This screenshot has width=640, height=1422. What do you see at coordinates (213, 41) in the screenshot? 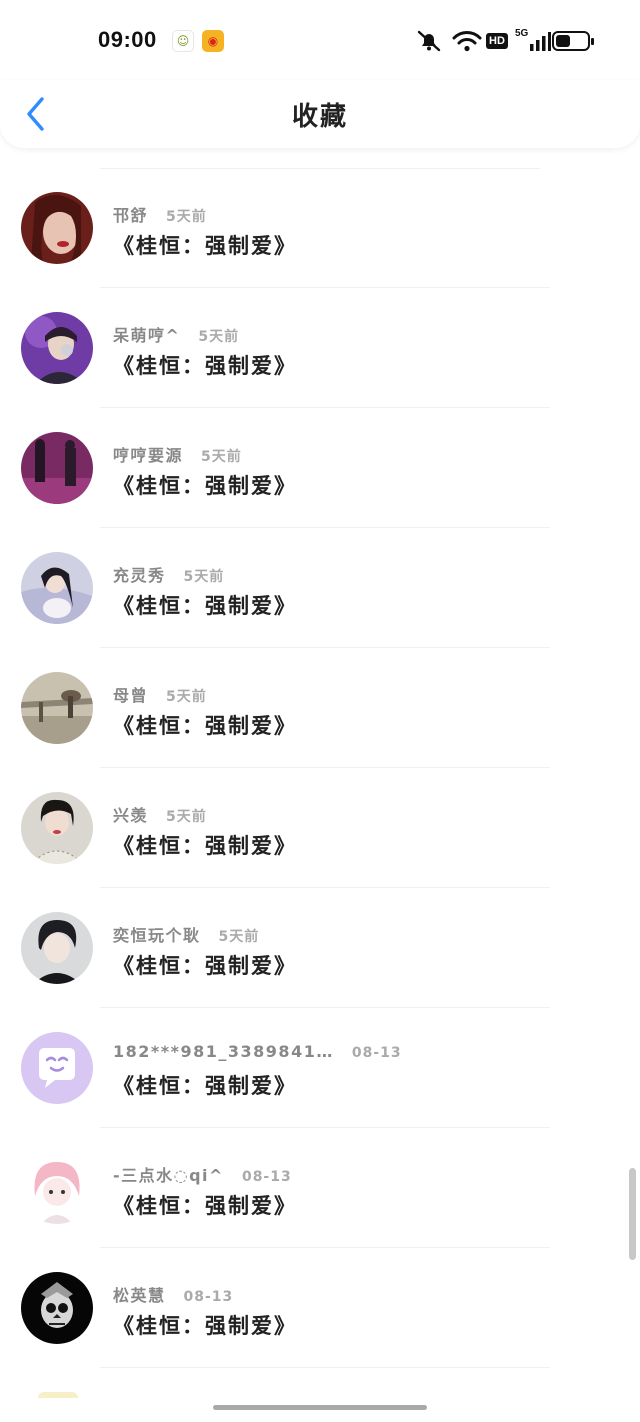
I see `weibo-icon: ◉` at bounding box center [213, 41].